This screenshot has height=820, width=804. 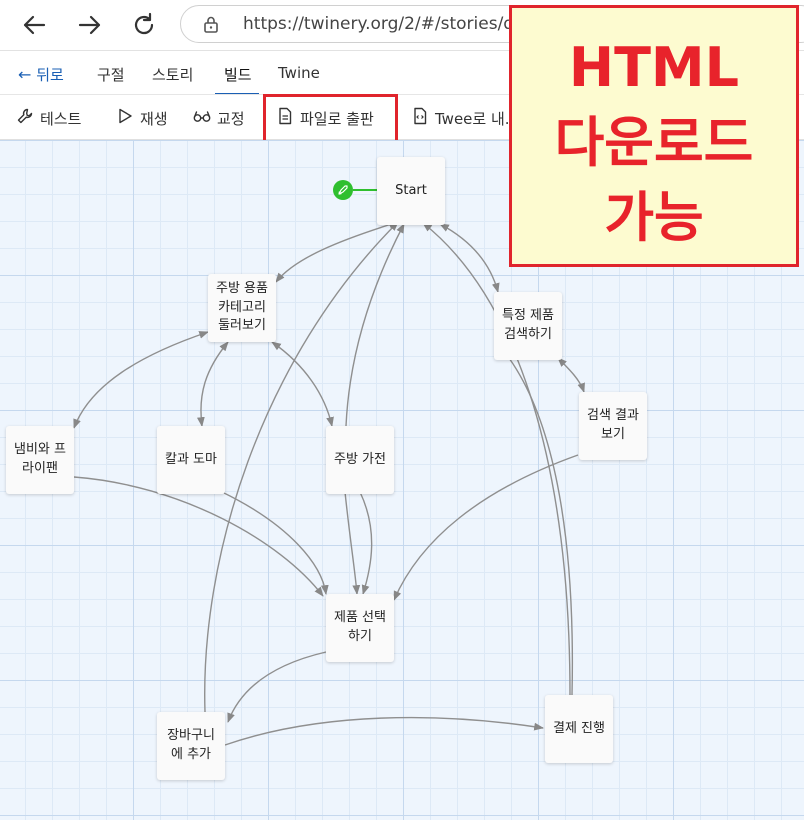 I want to click on passage-title-line: 냄비와 프, so click(x=40, y=450).